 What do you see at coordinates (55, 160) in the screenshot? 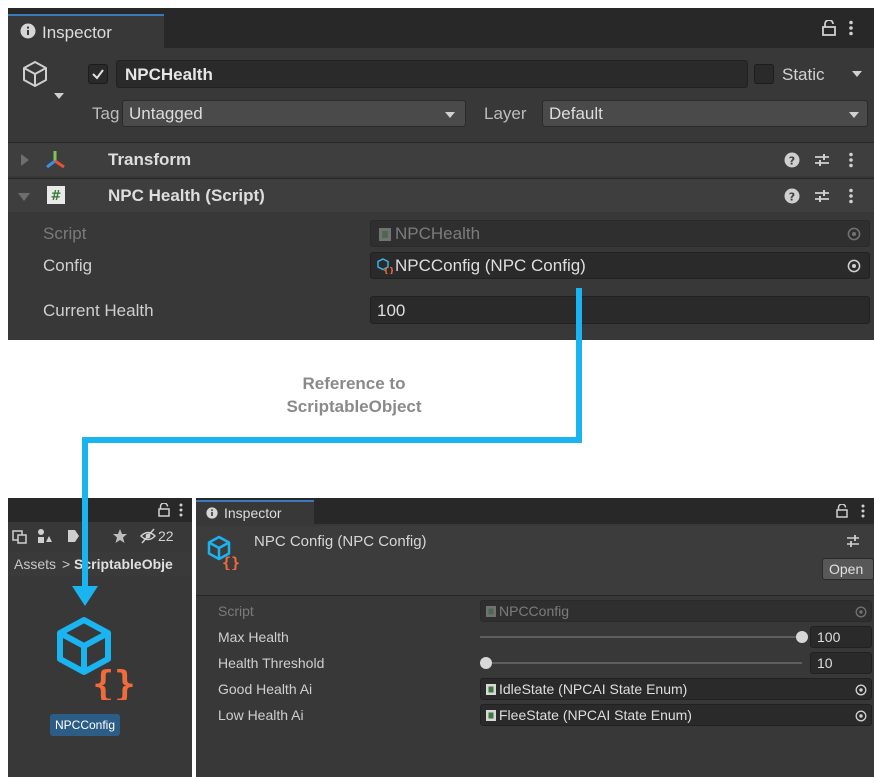
I see `transform-axes-icon` at bounding box center [55, 160].